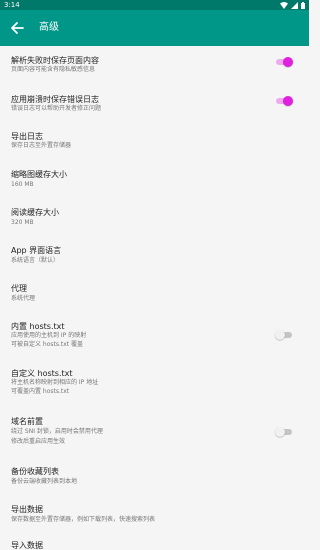 Image resolution: width=320 pixels, height=550 pixels. I want to click on setting-backup-favorites: 备份收藏列表 备份云端收藏列表到本地, so click(154, 481).